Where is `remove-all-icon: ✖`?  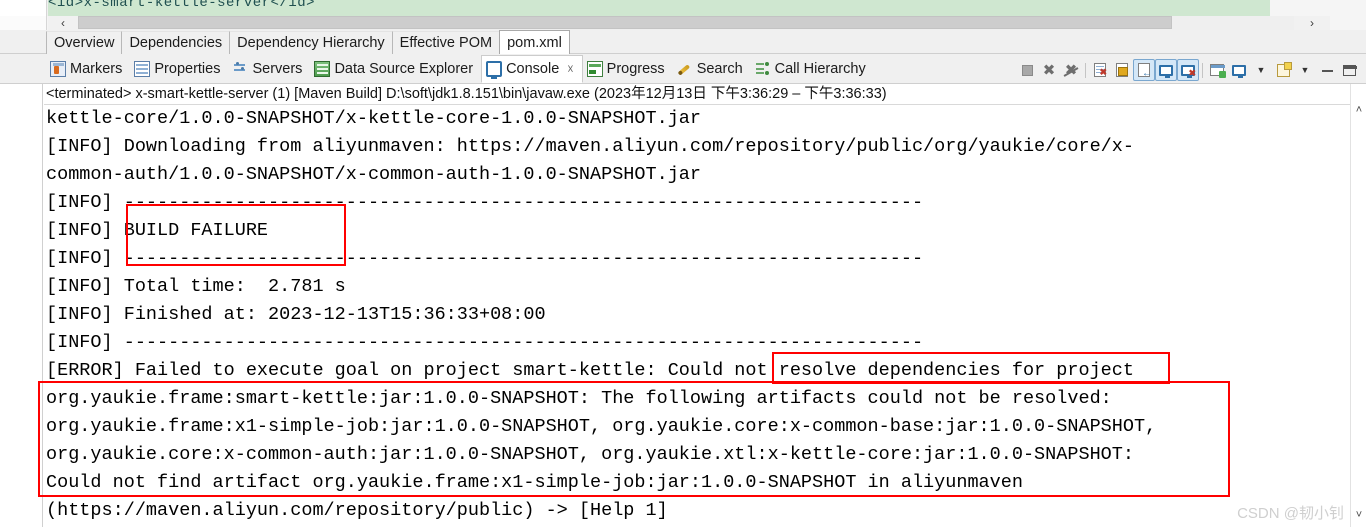 remove-all-icon: ✖ is located at coordinates (1071, 69).